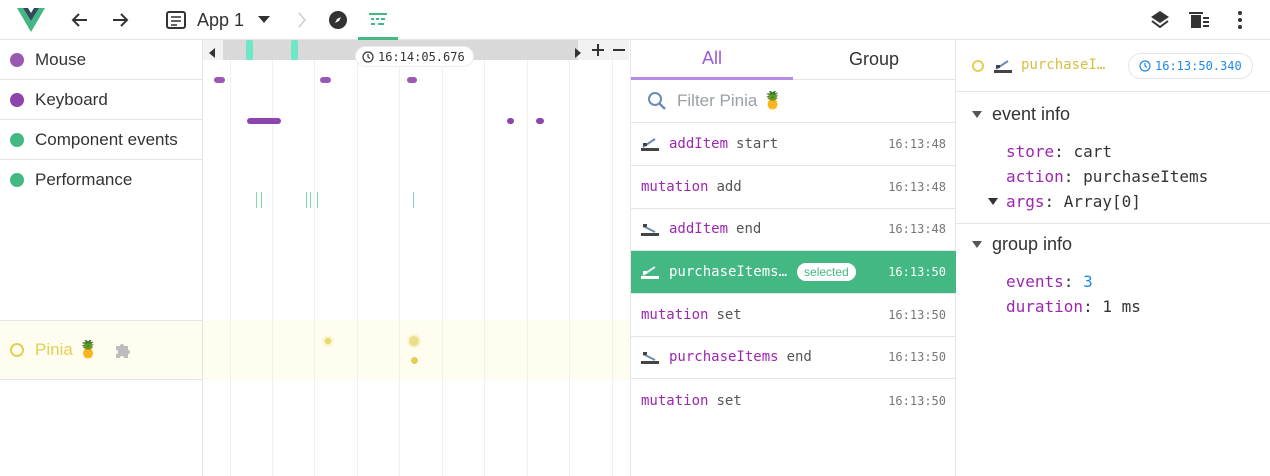 Image resolution: width=1270 pixels, height=476 pixels. Describe the element at coordinates (578, 54) in the screenshot. I see `scroll-right-icon` at that location.